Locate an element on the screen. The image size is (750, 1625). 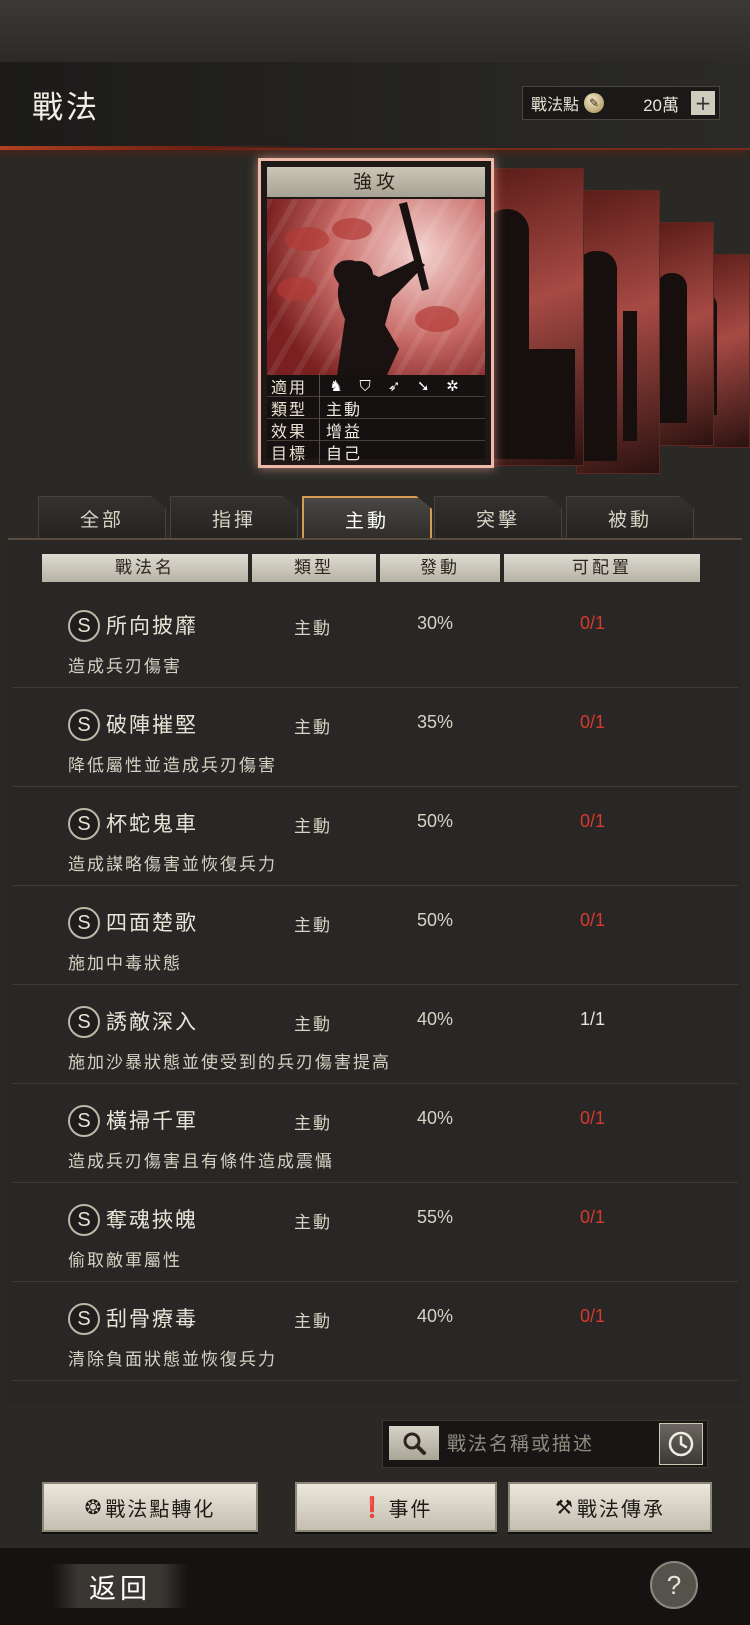
search-icon is located at coordinates (414, 1443).